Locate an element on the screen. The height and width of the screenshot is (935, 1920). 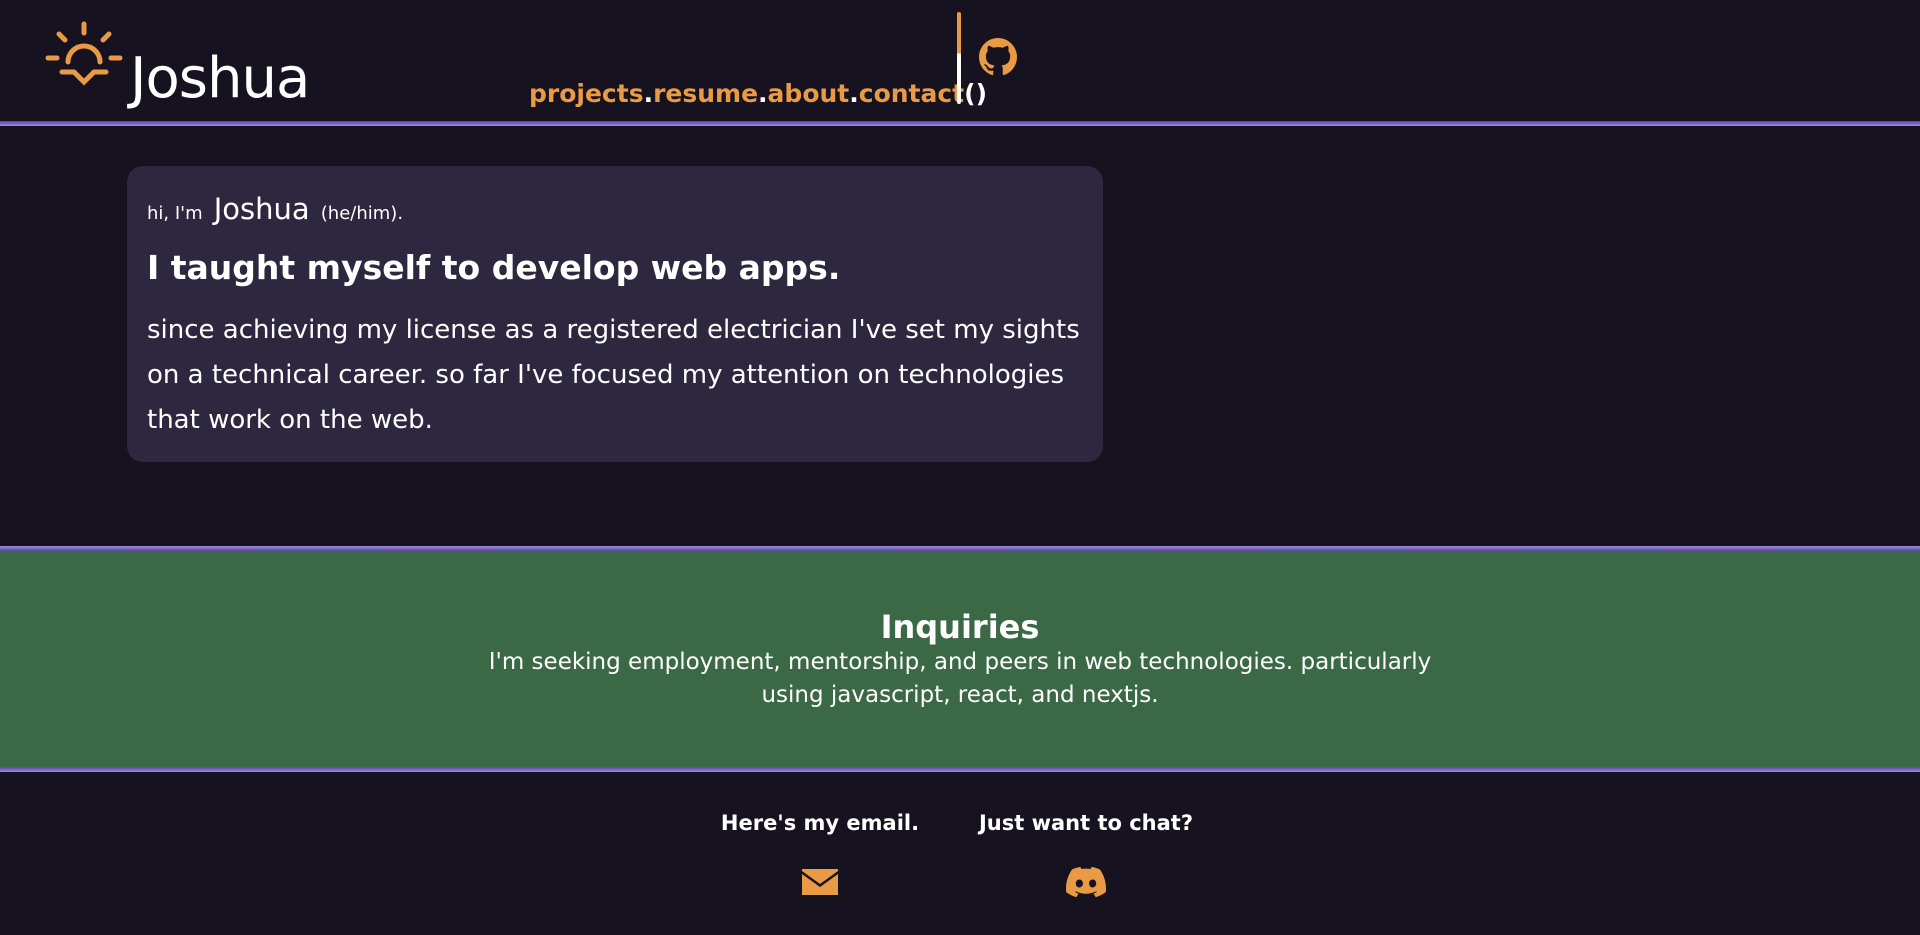
nav-link-projects: projects is located at coordinates (586, 93).